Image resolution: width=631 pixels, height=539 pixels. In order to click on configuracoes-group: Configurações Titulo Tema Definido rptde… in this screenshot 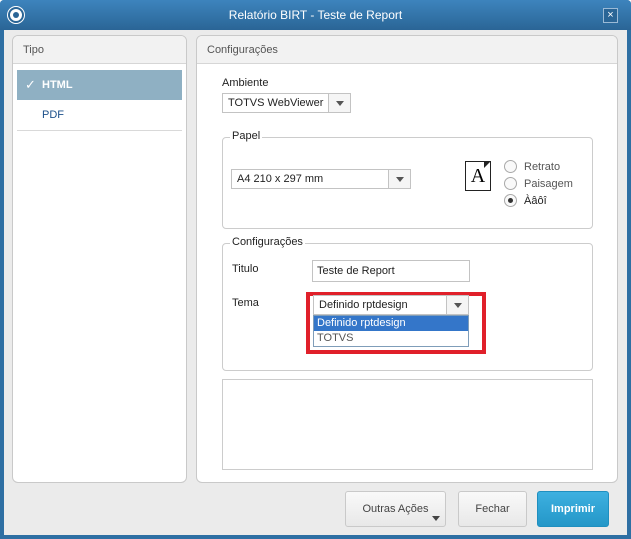, I will do `click(407, 303)`.